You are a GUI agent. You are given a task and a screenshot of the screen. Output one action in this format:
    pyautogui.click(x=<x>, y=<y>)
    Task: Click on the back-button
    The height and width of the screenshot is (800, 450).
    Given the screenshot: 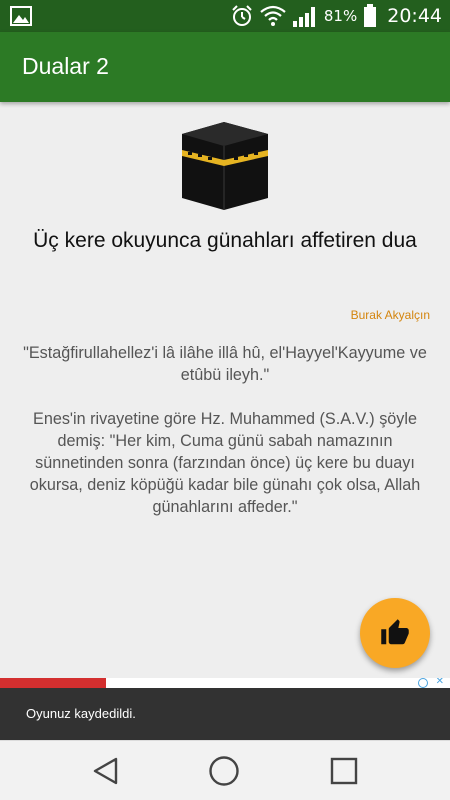 What is the action you would take?
    pyautogui.click(x=106, y=771)
    